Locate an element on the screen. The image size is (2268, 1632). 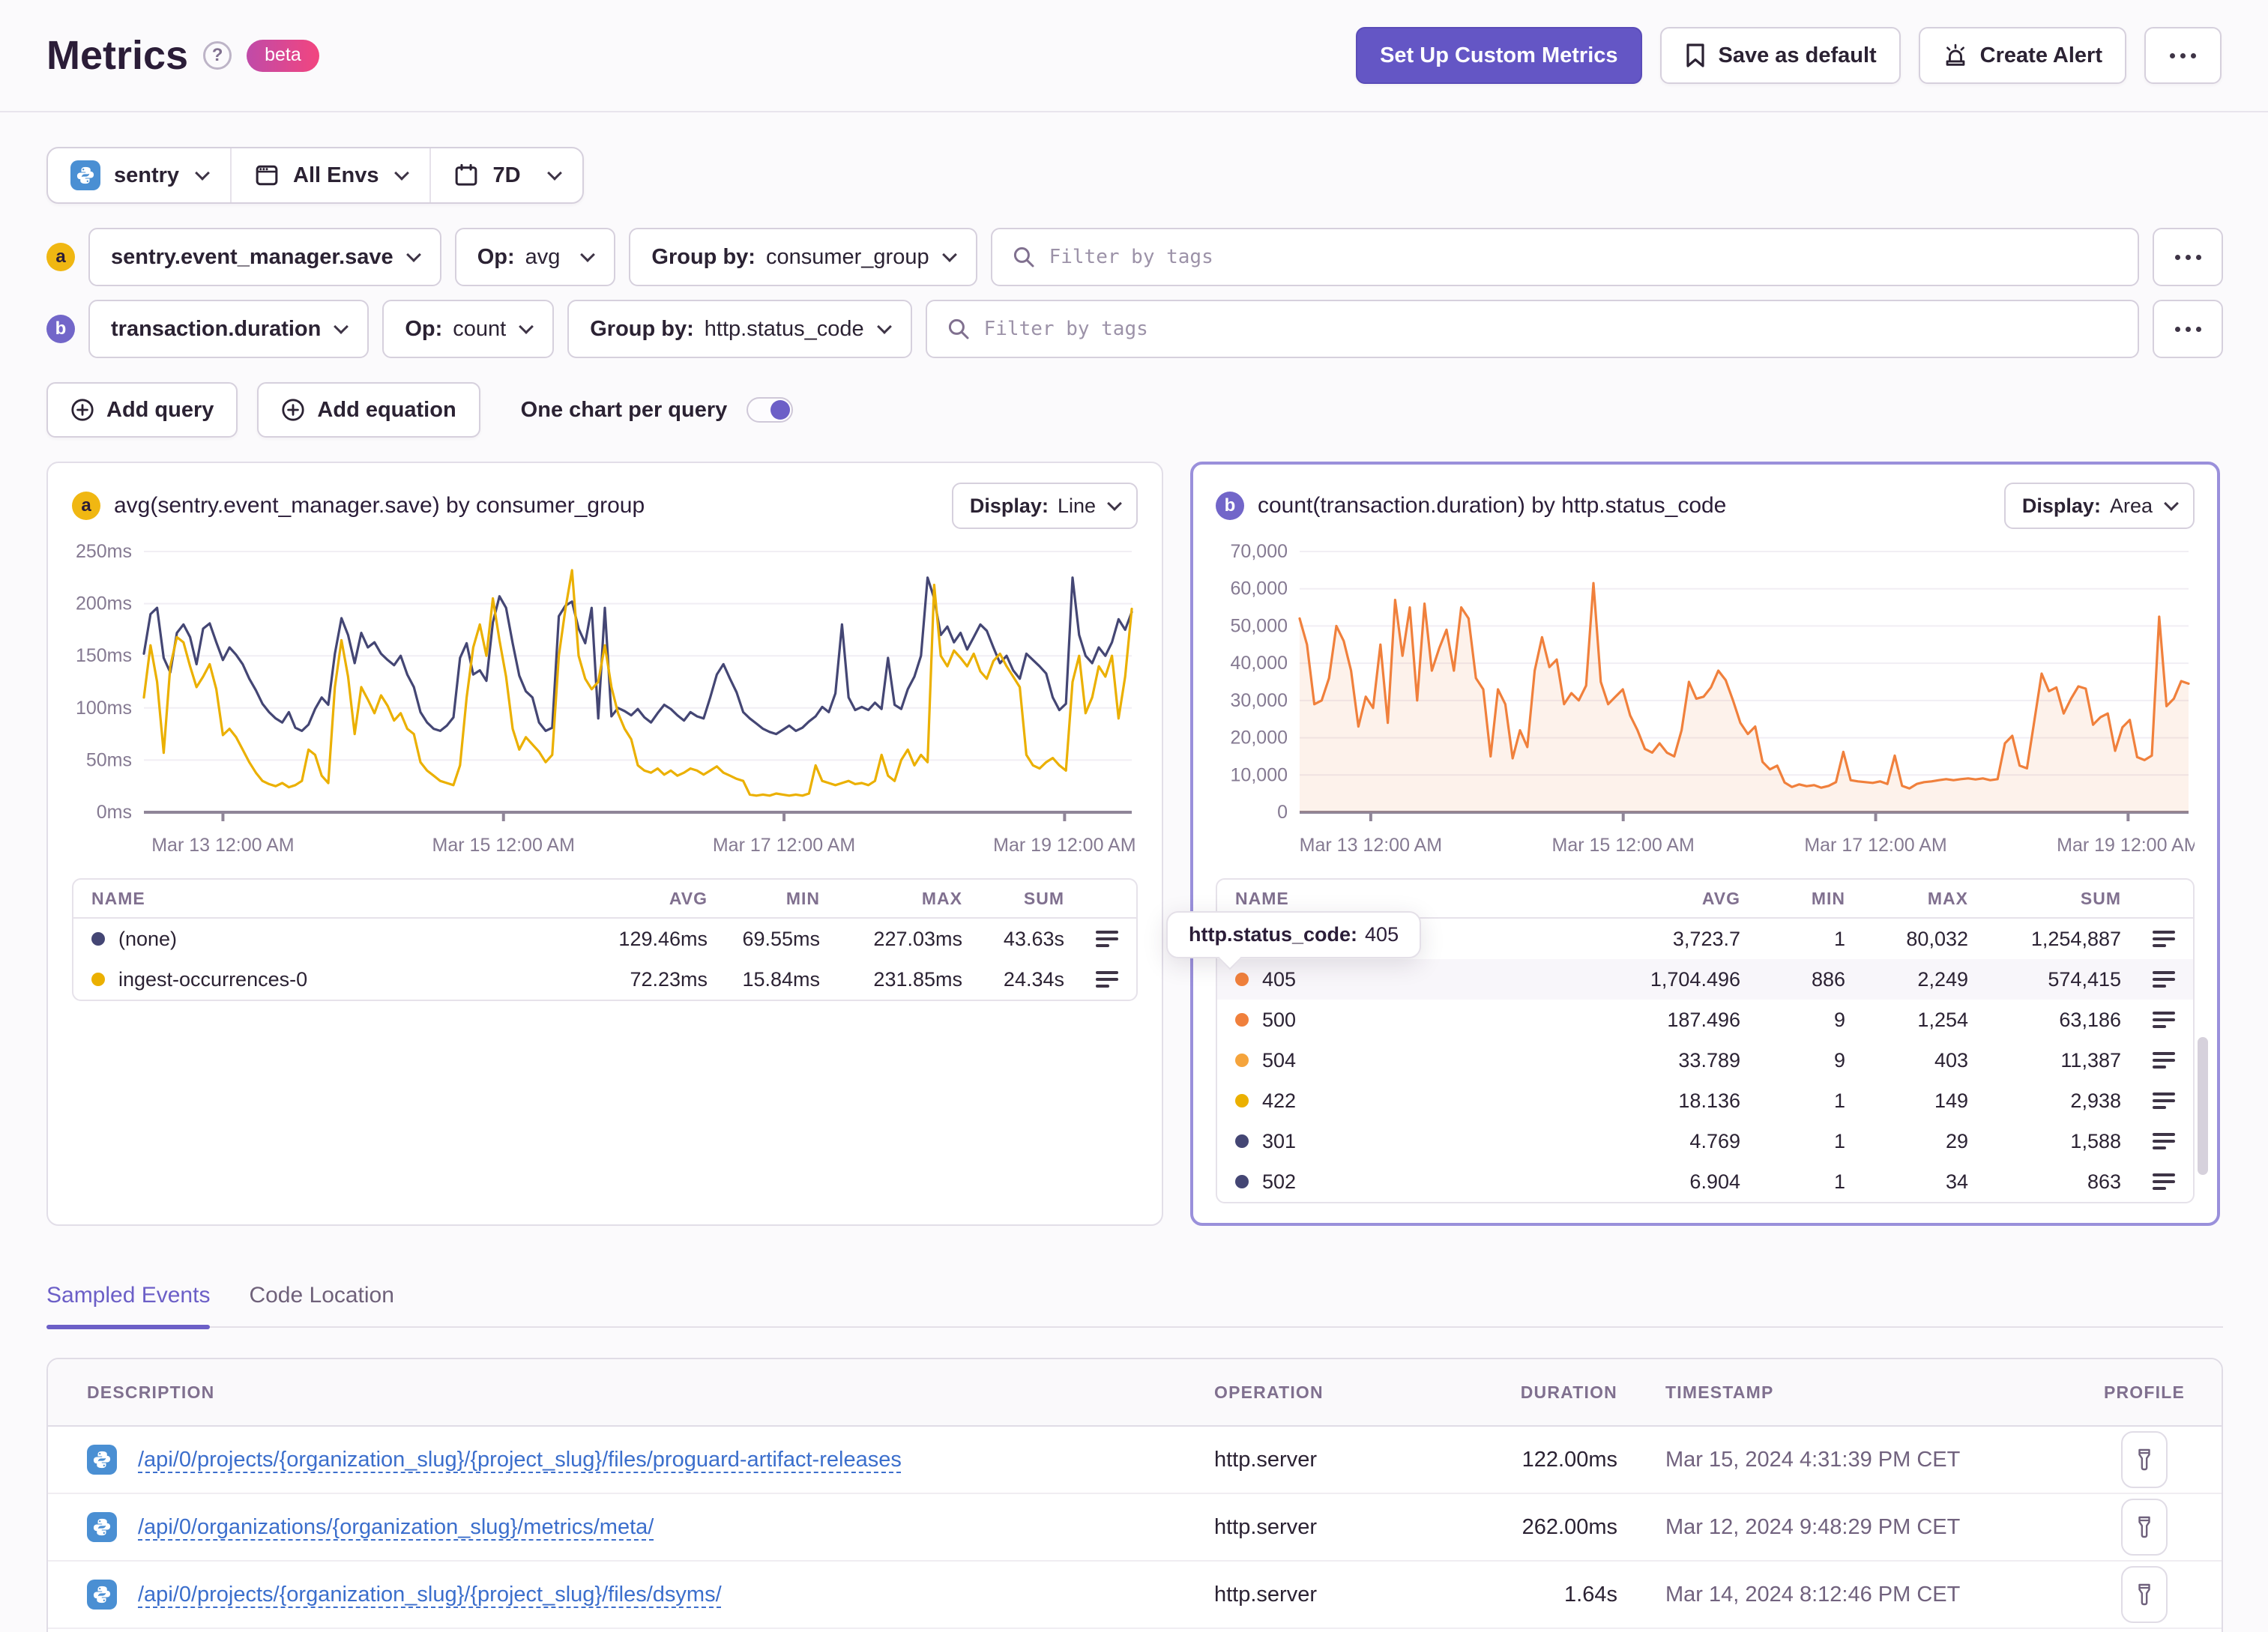
series-row: 422 18.136 1 149 2,938 is located at coordinates (1705, 1101).